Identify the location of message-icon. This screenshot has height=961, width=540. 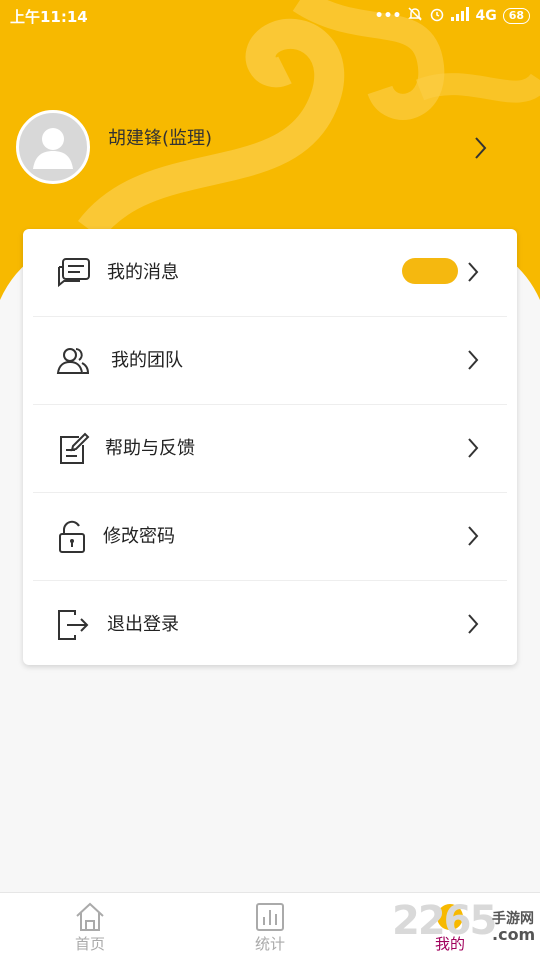
(73, 273).